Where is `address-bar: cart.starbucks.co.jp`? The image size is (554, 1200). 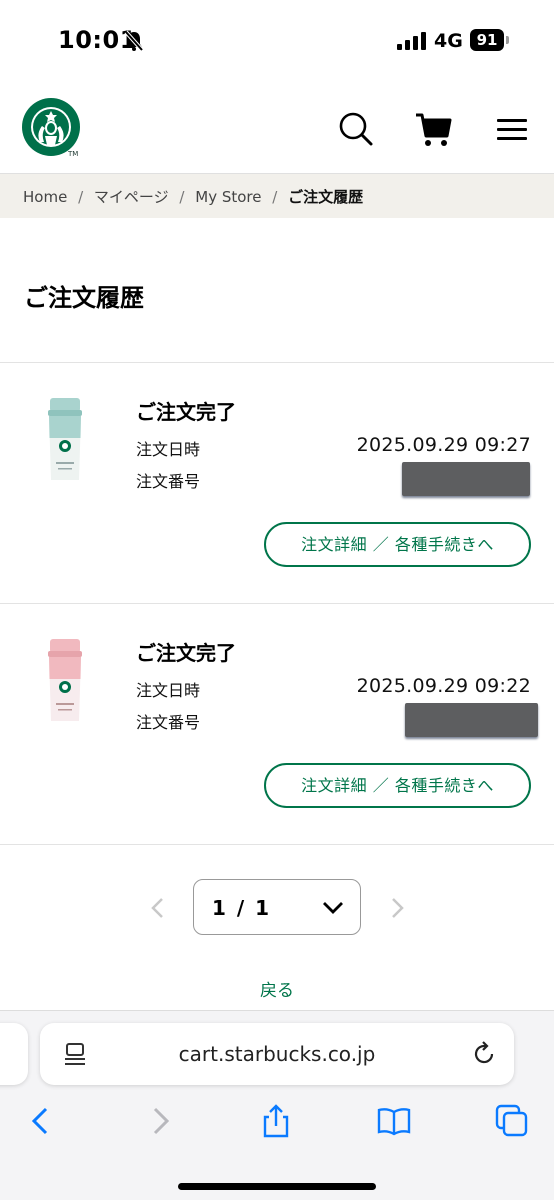
address-bar: cart.starbucks.co.jp is located at coordinates (277, 1054).